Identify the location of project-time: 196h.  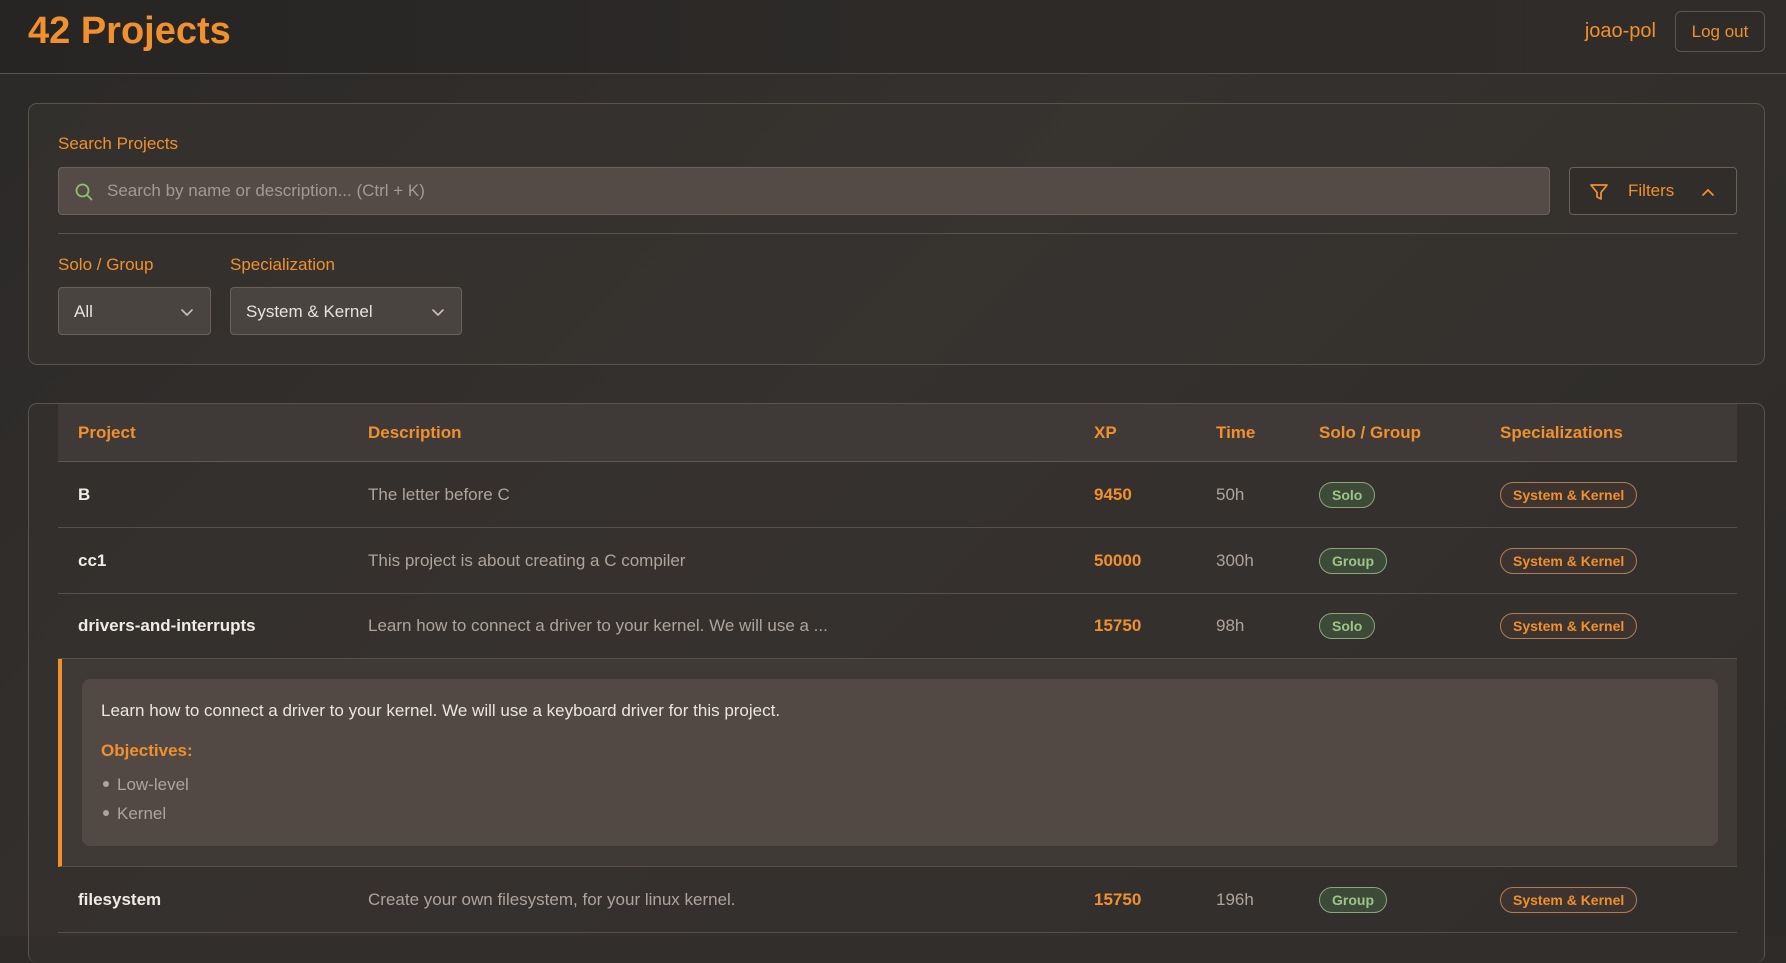
(1235, 899).